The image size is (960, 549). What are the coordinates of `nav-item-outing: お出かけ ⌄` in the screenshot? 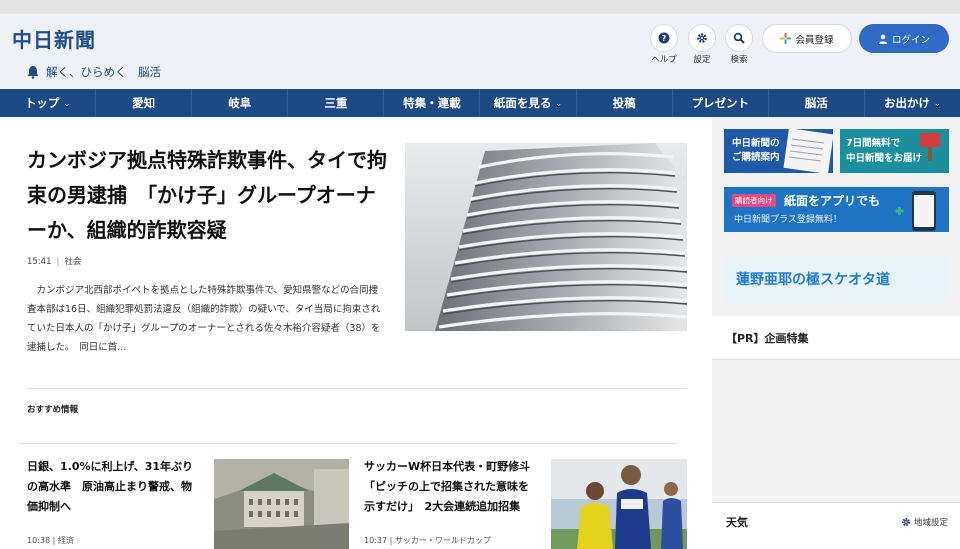 It's located at (912, 103).